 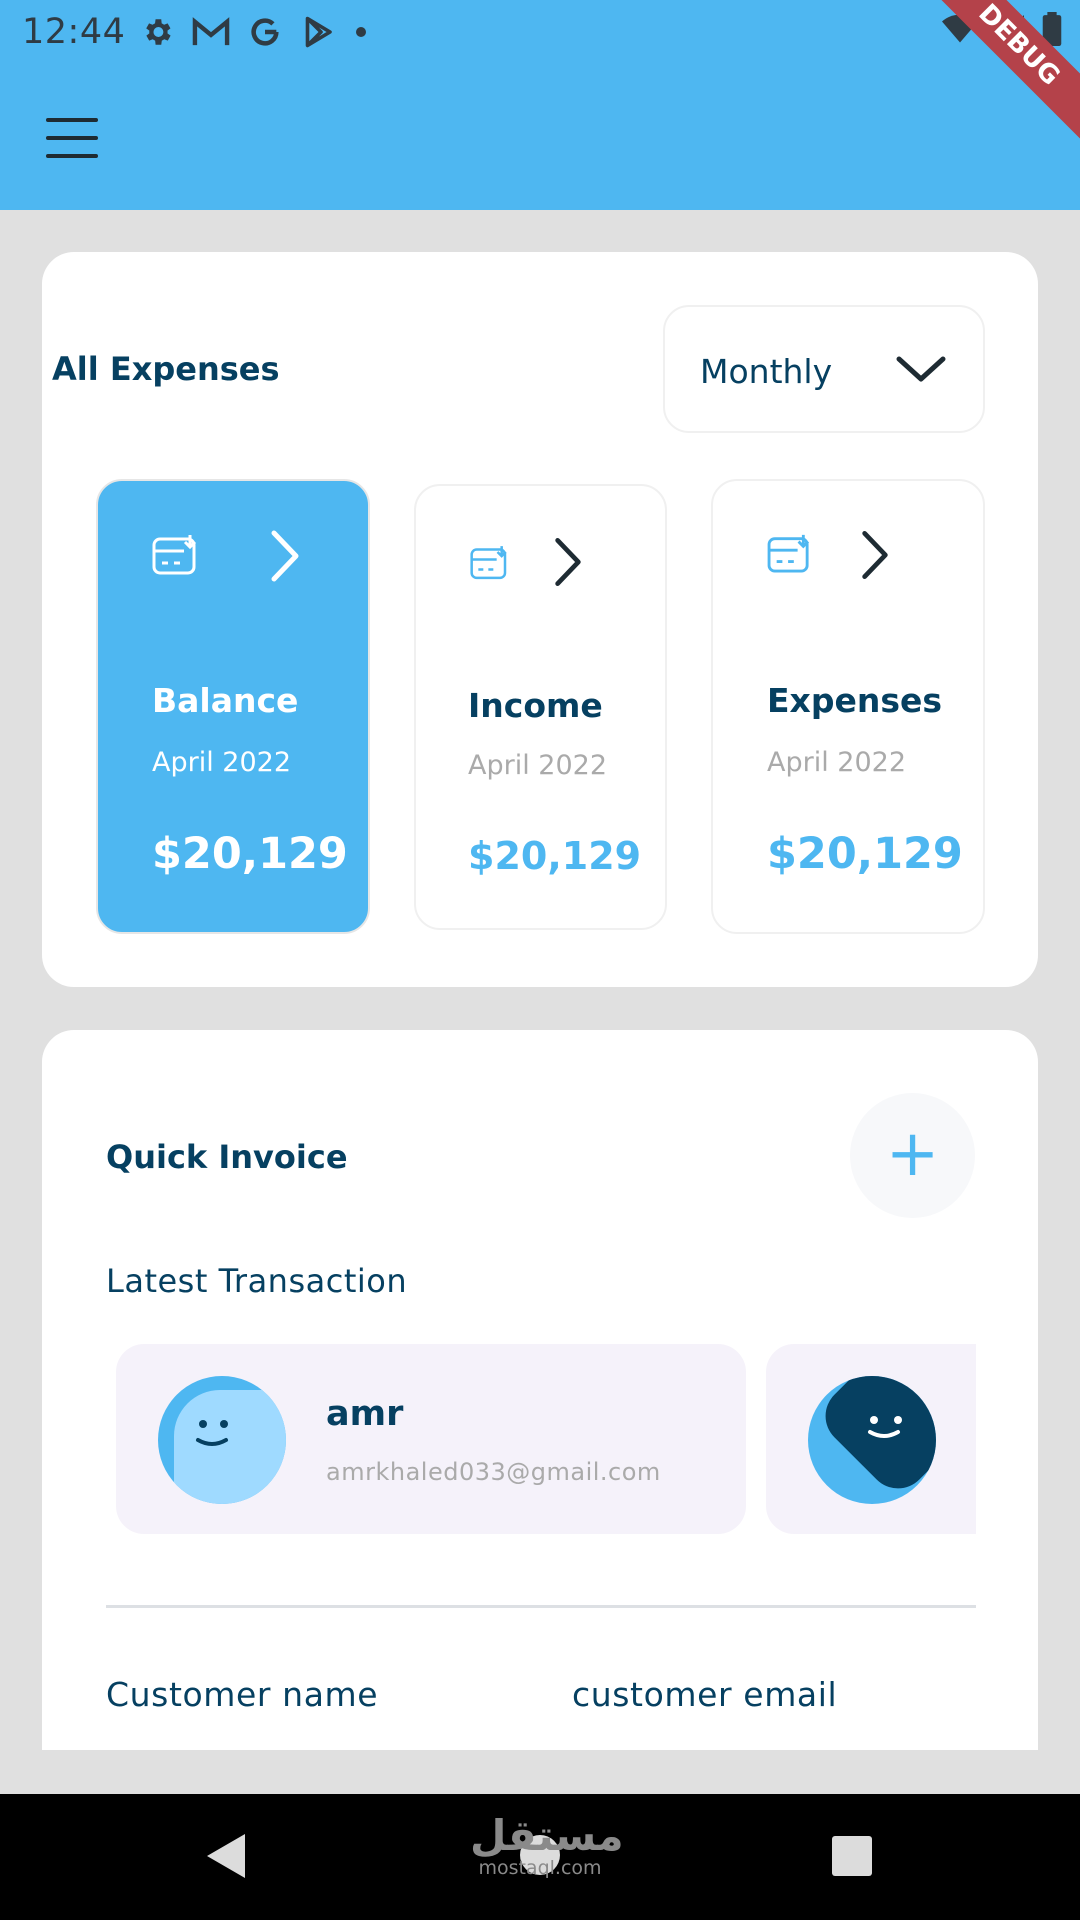 What do you see at coordinates (705, 1694) in the screenshot?
I see `customer-email-label: customer email` at bounding box center [705, 1694].